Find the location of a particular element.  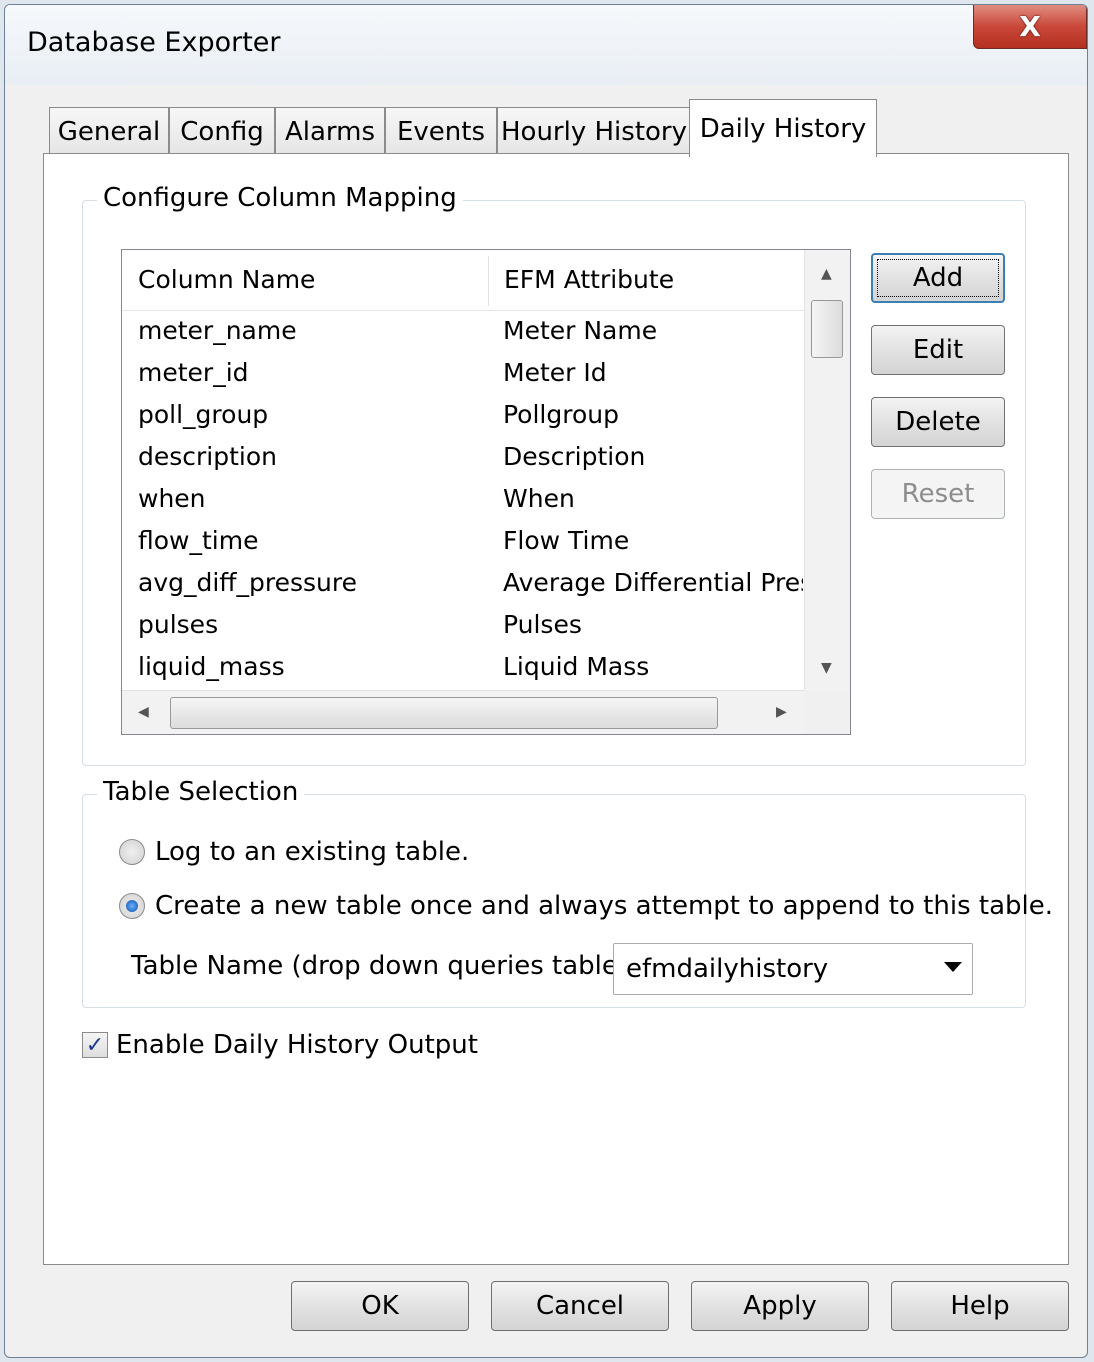

cell-column-name: liquid_mass is located at coordinates (211, 666).